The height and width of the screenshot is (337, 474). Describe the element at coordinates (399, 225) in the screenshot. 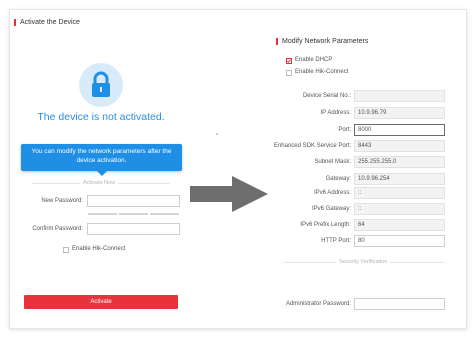

I see `ipv6-prefix-value: 64` at that location.